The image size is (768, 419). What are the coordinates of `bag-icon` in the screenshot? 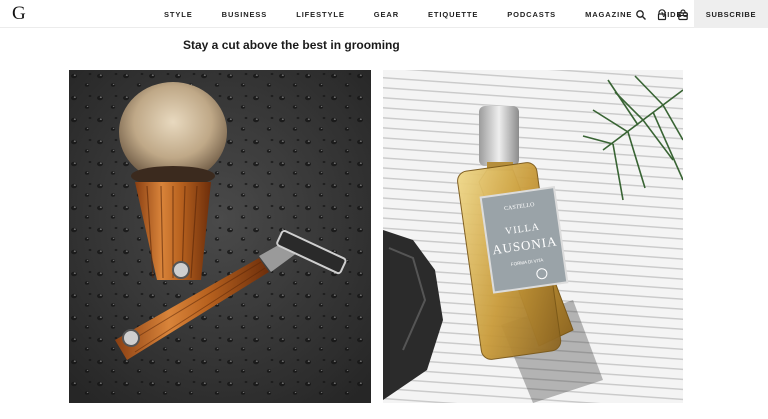 It's located at (683, 14).